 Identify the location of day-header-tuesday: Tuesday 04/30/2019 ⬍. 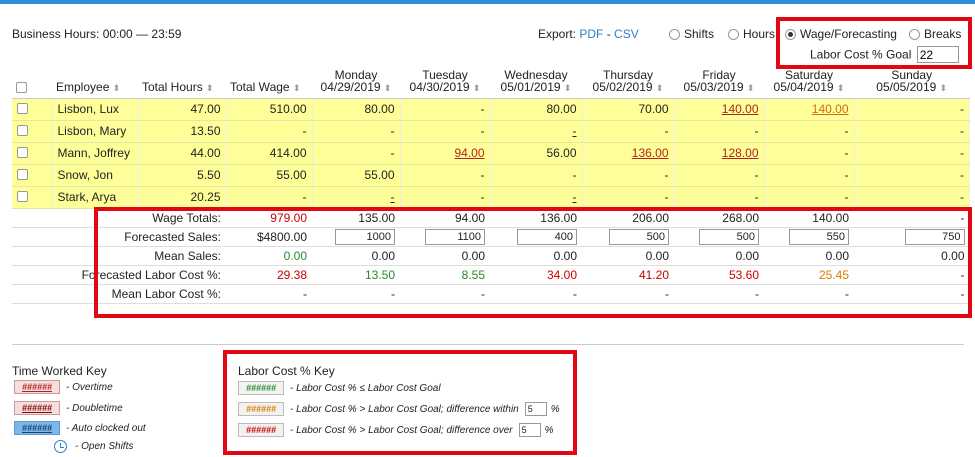
(445, 81).